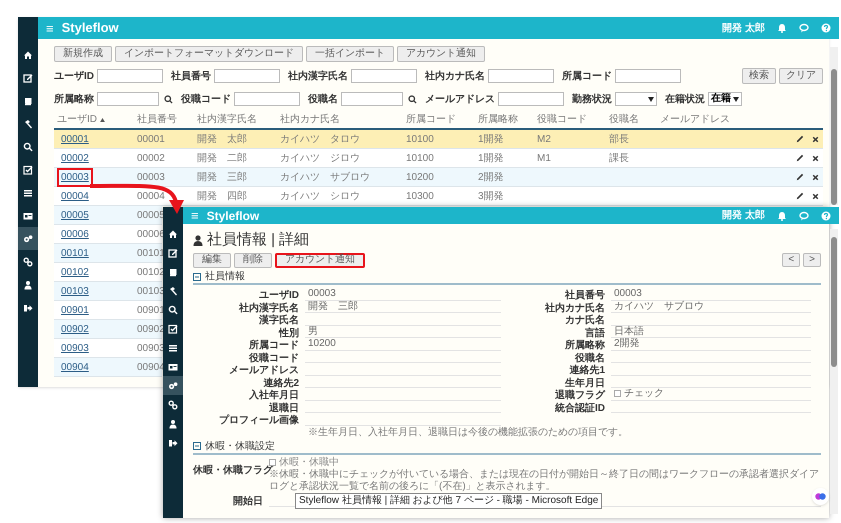 This screenshot has width=841, height=523. What do you see at coordinates (108, 329) in the screenshot?
I see `table-row: 00902 00902` at bounding box center [108, 329].